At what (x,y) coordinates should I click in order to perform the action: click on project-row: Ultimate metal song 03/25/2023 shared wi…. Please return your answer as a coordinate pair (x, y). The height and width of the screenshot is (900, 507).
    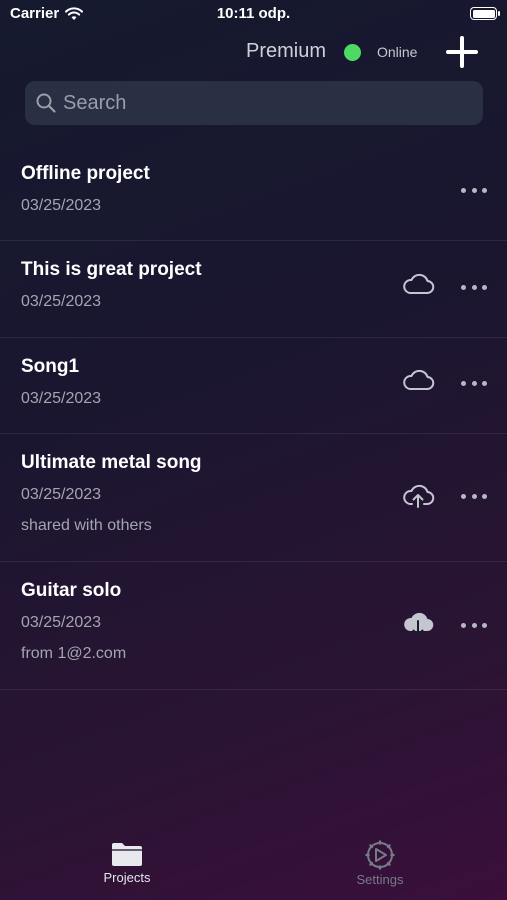
    Looking at the image, I should click on (253, 498).